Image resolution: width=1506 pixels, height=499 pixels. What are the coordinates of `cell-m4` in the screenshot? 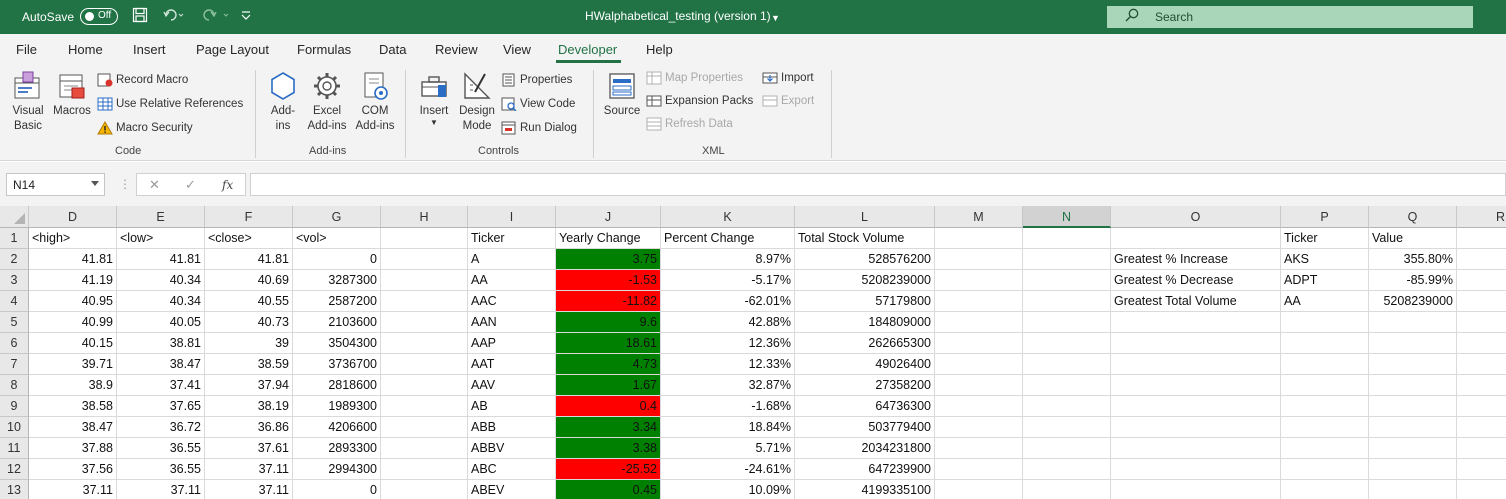 It's located at (979, 301).